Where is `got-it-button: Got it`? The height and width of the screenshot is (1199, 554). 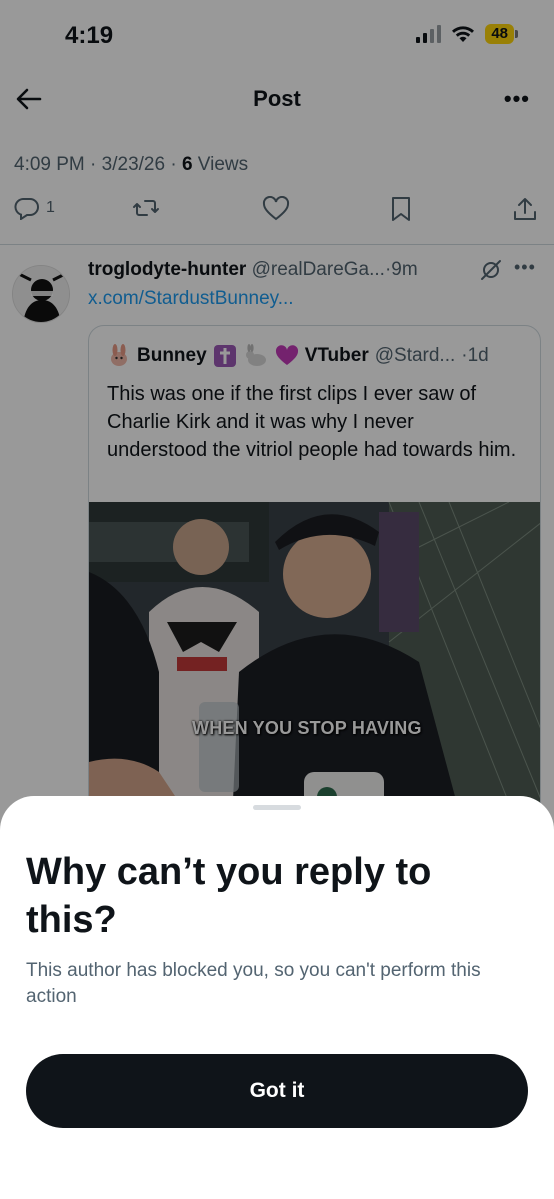 got-it-button: Got it is located at coordinates (277, 1091).